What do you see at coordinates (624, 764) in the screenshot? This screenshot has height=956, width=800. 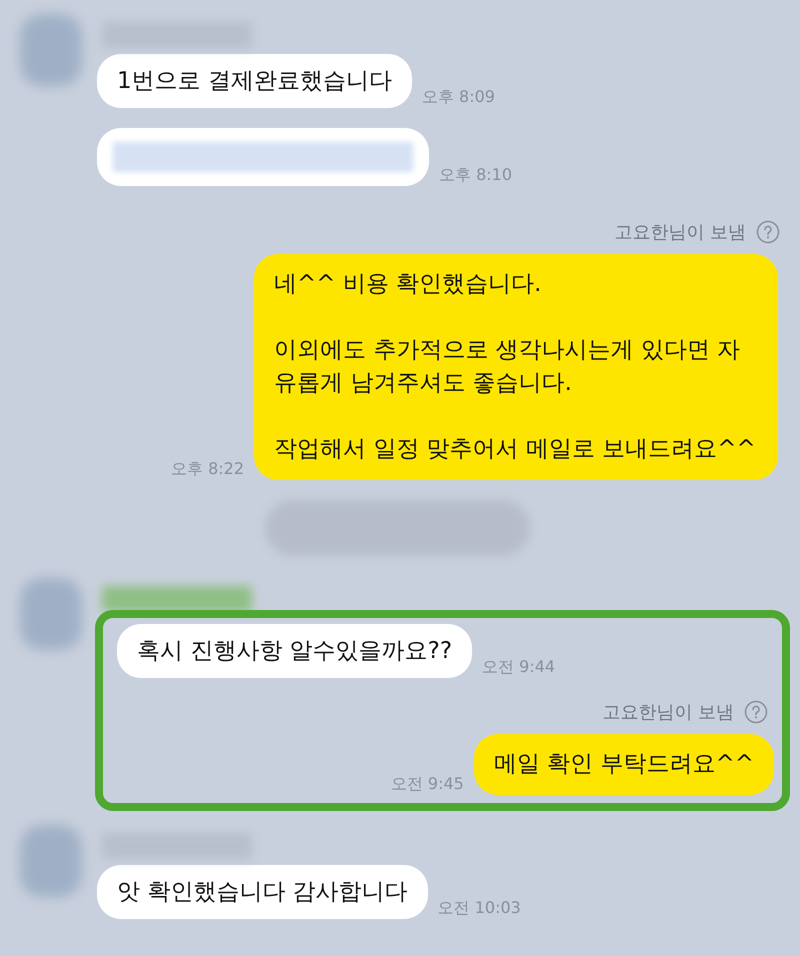 I see `message-bubble: 메일 확인 부탁드려요^^` at bounding box center [624, 764].